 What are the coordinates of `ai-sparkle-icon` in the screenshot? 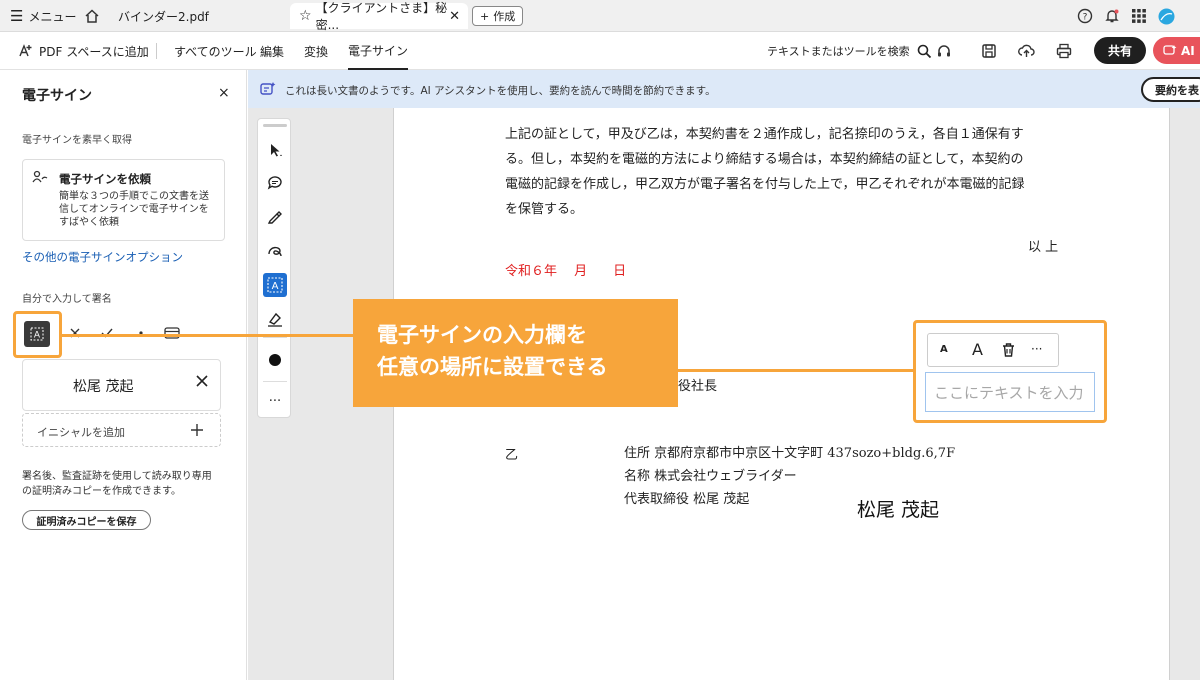 It's located at (1170, 51).